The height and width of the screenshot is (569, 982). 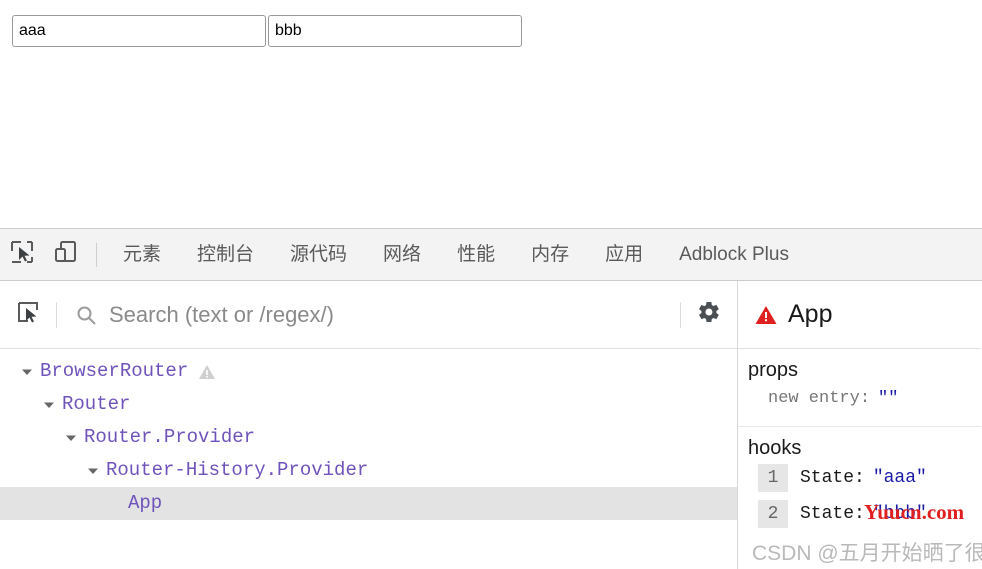 I want to click on hook-value: "bbb", so click(x=900, y=514).